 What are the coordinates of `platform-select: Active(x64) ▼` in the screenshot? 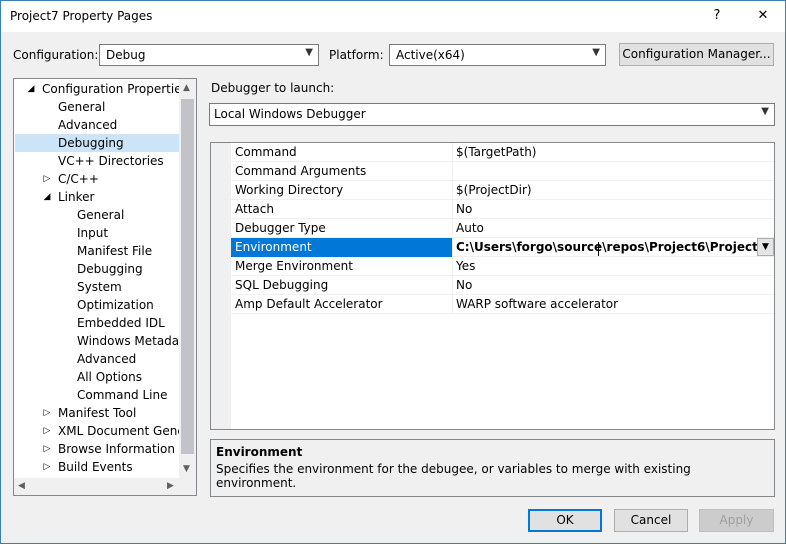 It's located at (497, 55).